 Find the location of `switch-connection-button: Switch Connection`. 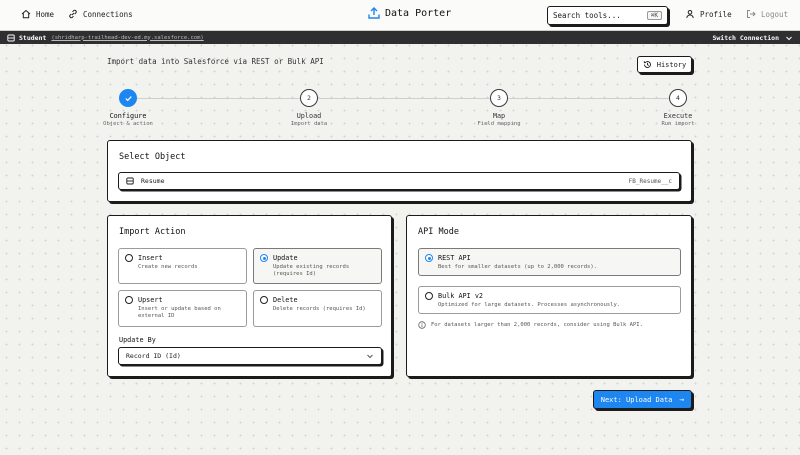

switch-connection-button: Switch Connection is located at coordinates (752, 38).